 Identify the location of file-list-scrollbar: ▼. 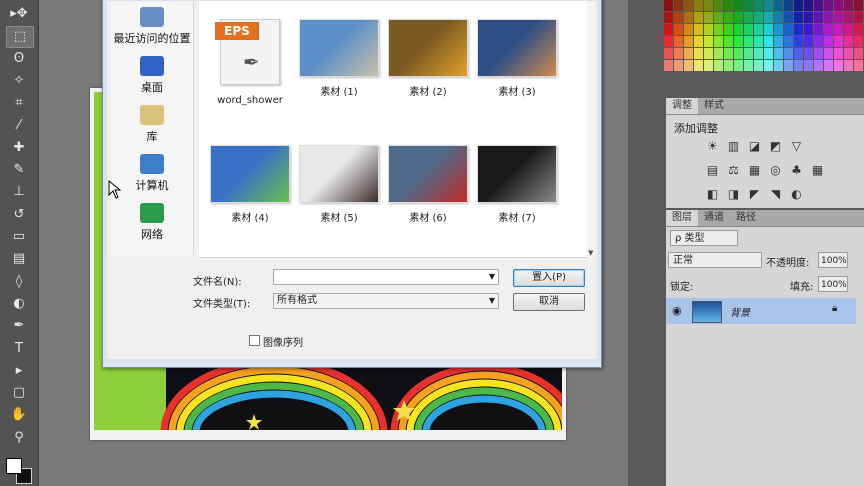
(591, 129).